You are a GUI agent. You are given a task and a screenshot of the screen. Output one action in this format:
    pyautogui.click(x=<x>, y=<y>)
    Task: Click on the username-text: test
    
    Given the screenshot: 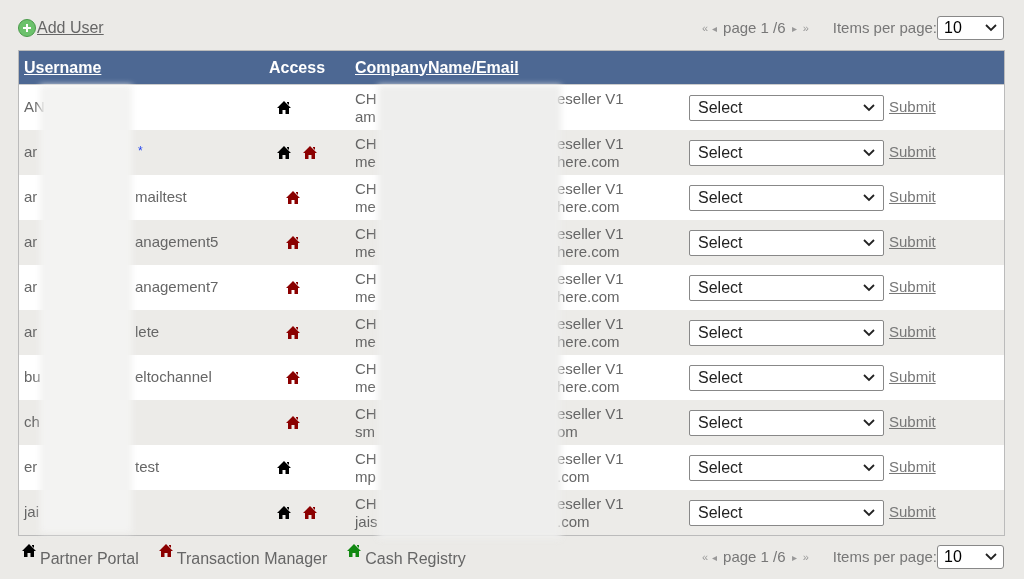 What is the action you would take?
    pyautogui.click(x=147, y=467)
    